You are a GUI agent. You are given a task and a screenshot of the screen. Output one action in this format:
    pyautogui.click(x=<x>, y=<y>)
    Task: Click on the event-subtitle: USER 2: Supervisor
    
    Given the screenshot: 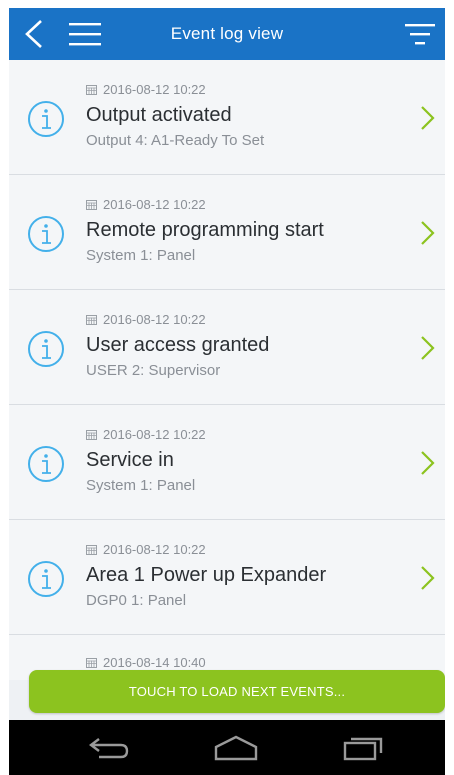 What is the action you would take?
    pyautogui.click(x=153, y=370)
    